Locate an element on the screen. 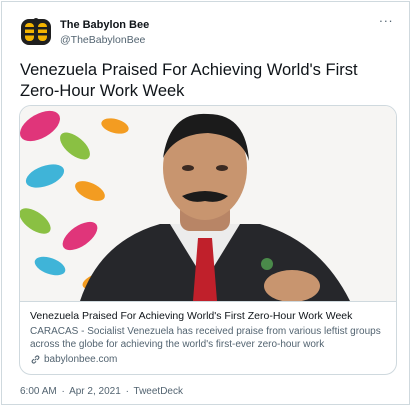  tweet-date: Apr 2, 2021 is located at coordinates (95, 391).